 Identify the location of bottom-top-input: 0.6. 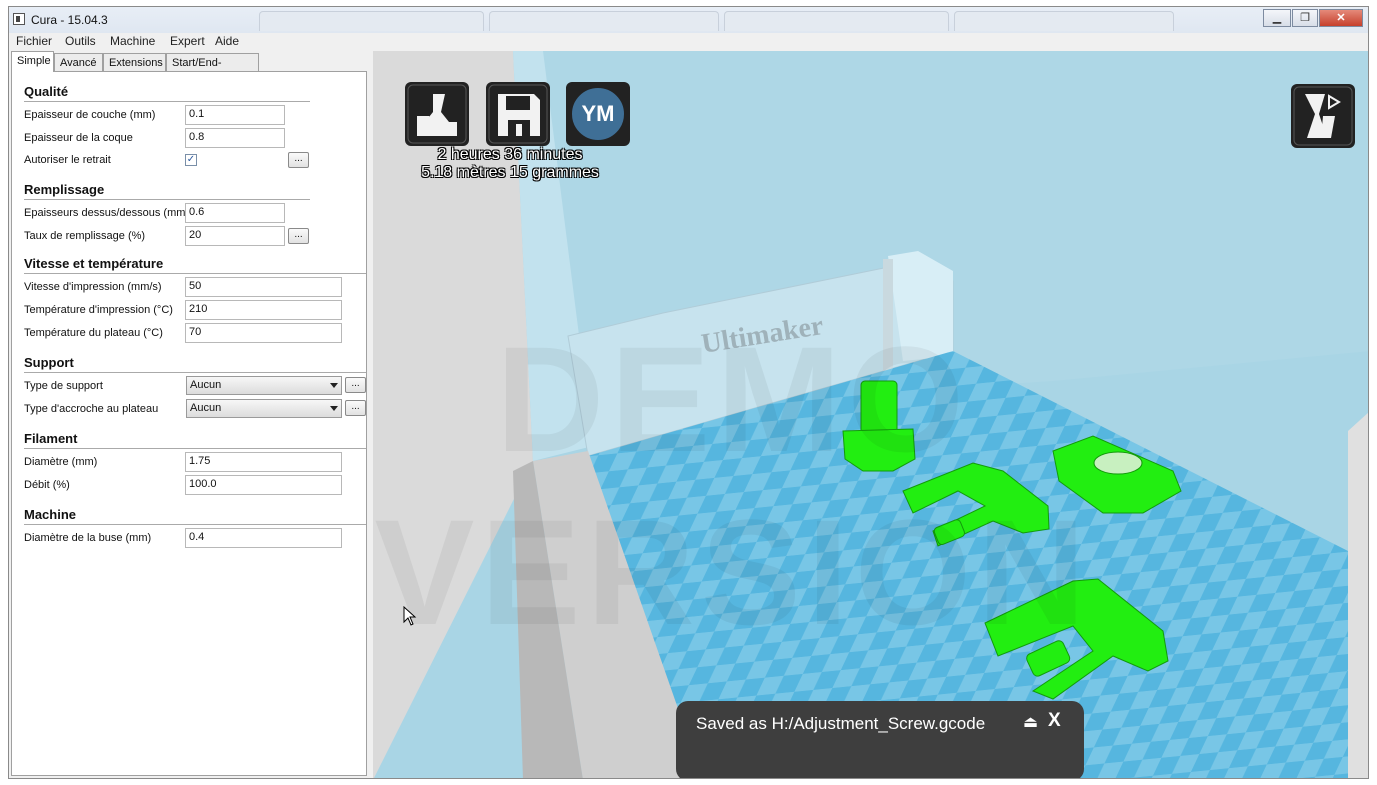
(235, 213).